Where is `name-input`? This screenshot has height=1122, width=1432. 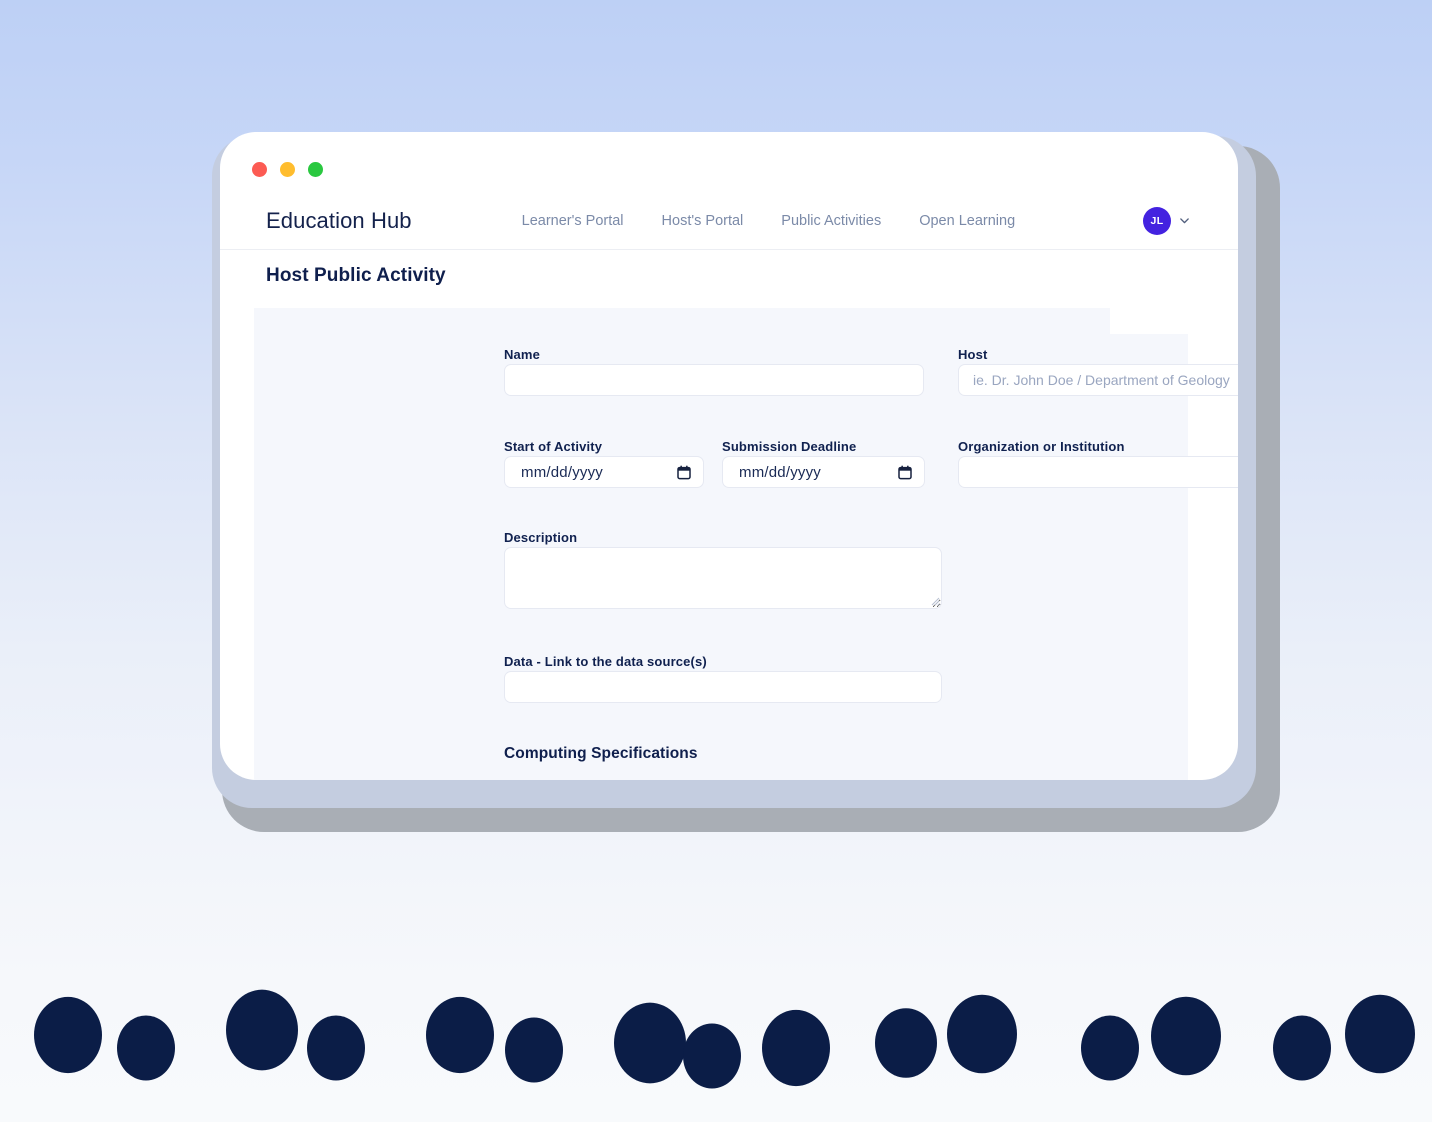
name-input is located at coordinates (714, 380).